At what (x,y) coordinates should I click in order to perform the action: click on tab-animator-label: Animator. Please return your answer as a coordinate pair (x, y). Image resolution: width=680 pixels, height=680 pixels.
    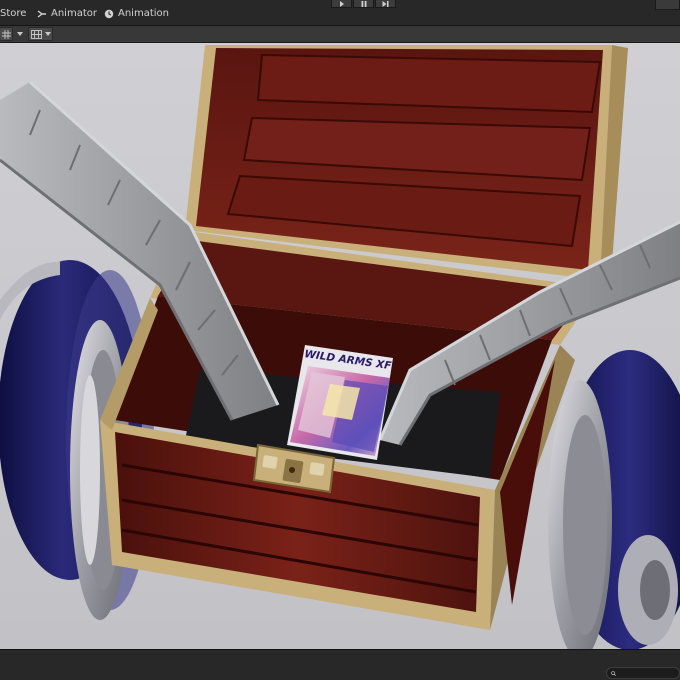
    Looking at the image, I should click on (74, 13).